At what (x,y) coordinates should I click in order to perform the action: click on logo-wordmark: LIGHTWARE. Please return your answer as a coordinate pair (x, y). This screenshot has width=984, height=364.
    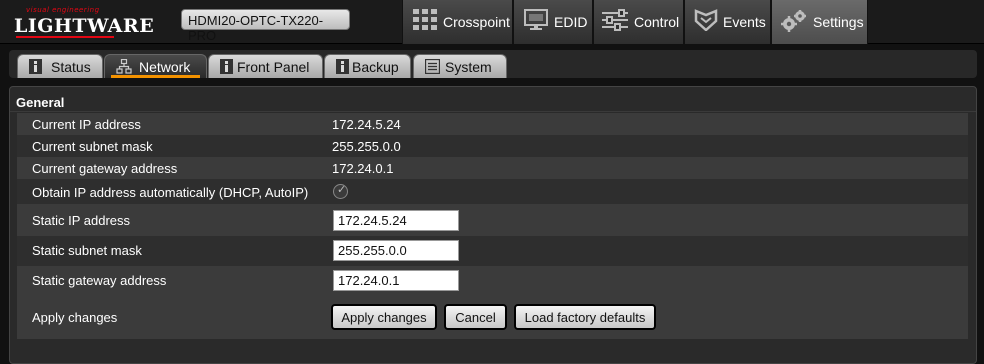
    Looking at the image, I should click on (84, 26).